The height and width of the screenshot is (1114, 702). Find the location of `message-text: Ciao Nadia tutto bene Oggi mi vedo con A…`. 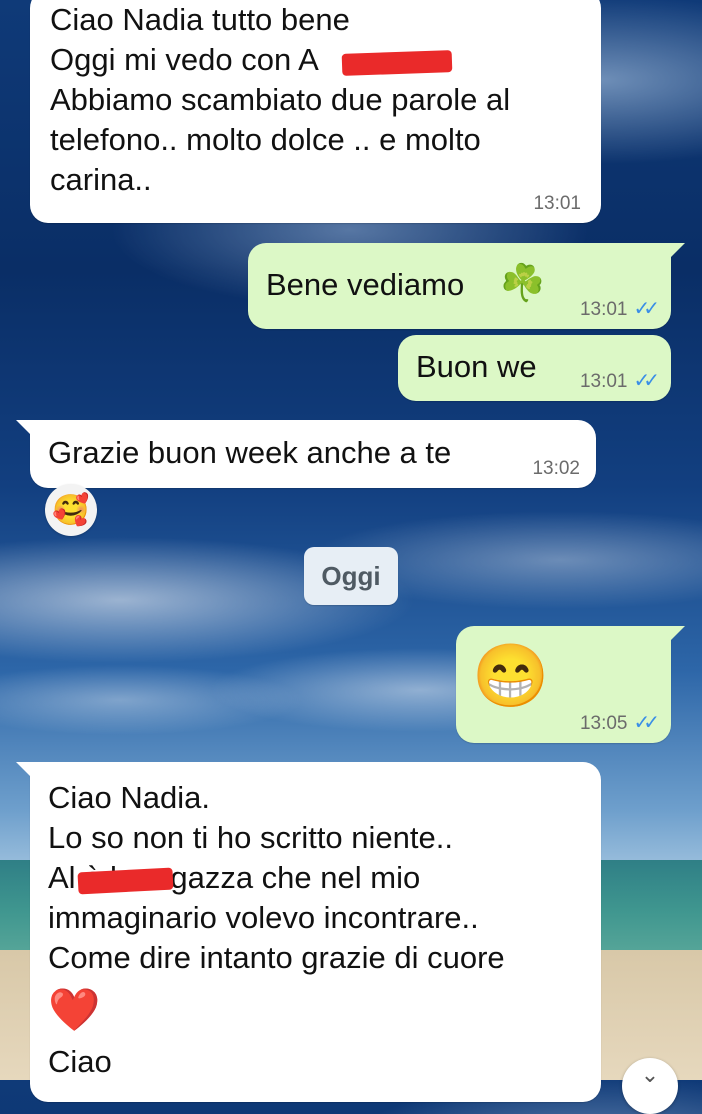

message-text: Ciao Nadia tutto bene Oggi mi vedo con A… is located at coordinates (280, 99).